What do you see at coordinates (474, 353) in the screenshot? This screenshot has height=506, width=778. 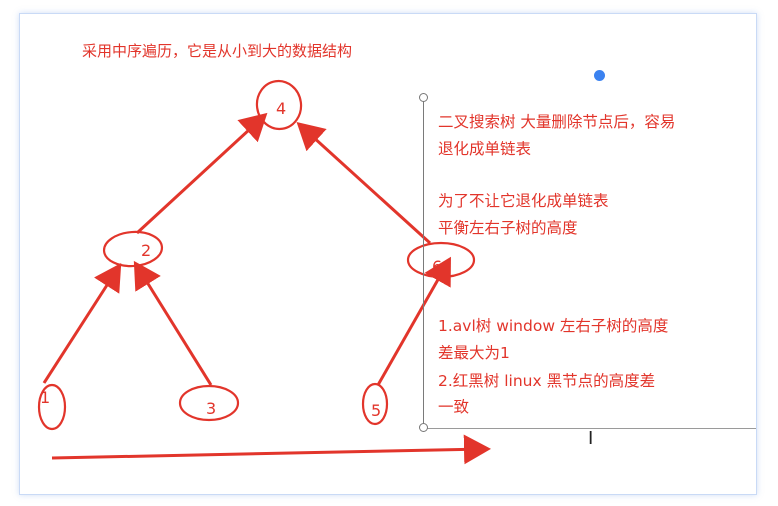 I see `textbox-line: 差最大为1` at bounding box center [474, 353].